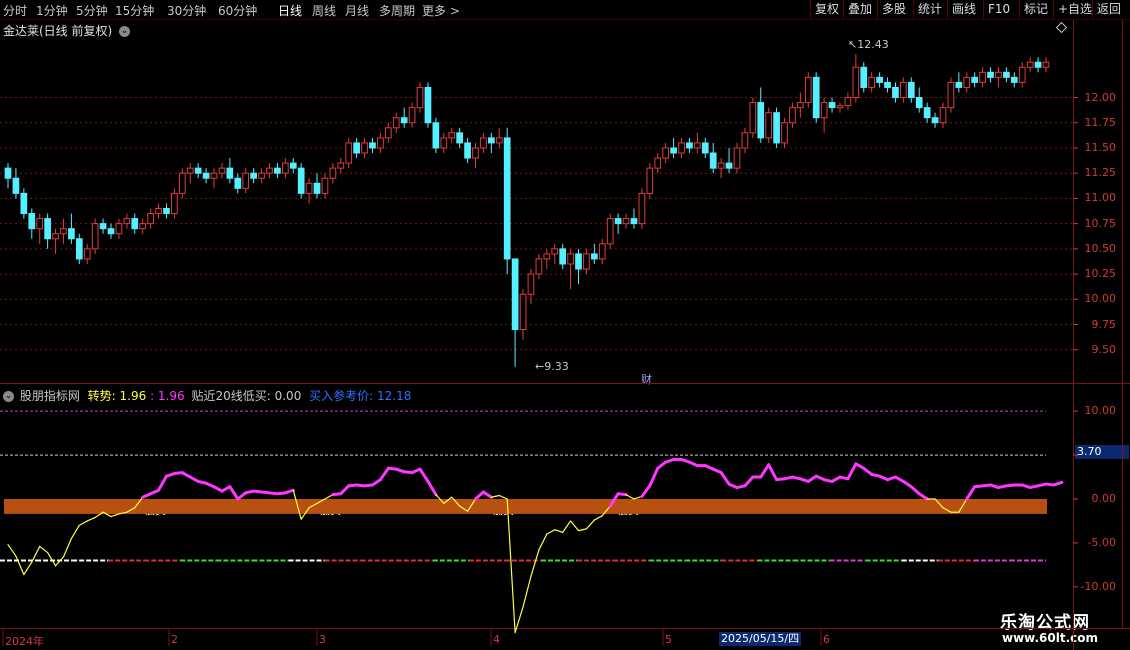 Image resolution: width=1130 pixels, height=650 pixels. Describe the element at coordinates (929, 9) in the screenshot. I see `toolbar-button-3: 统计` at that location.